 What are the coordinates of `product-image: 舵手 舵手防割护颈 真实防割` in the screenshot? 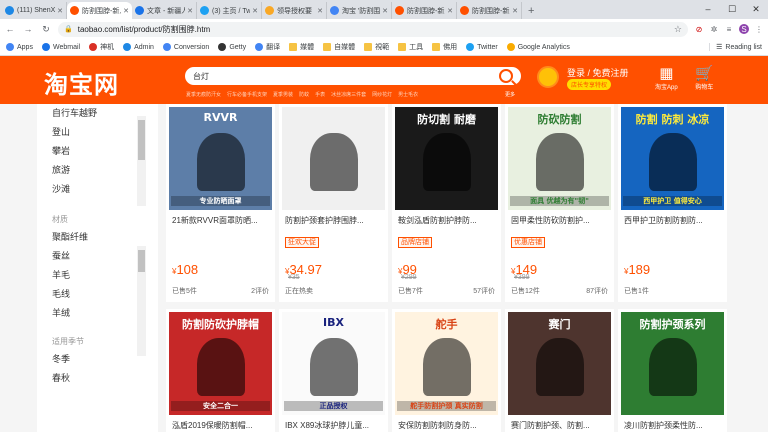 It's located at (446, 363).